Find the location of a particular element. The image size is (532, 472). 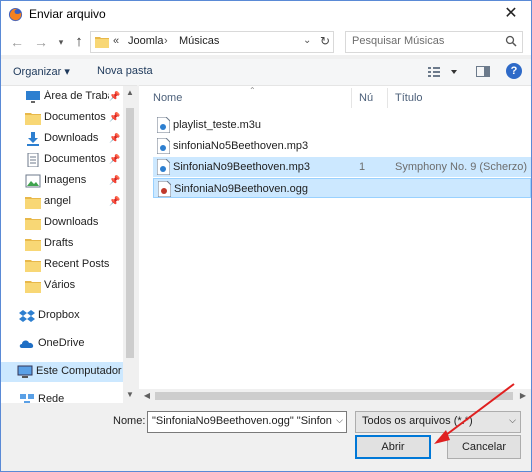

file-type-select: Todos os arquivos (*.*) ⌵ is located at coordinates (438, 422).